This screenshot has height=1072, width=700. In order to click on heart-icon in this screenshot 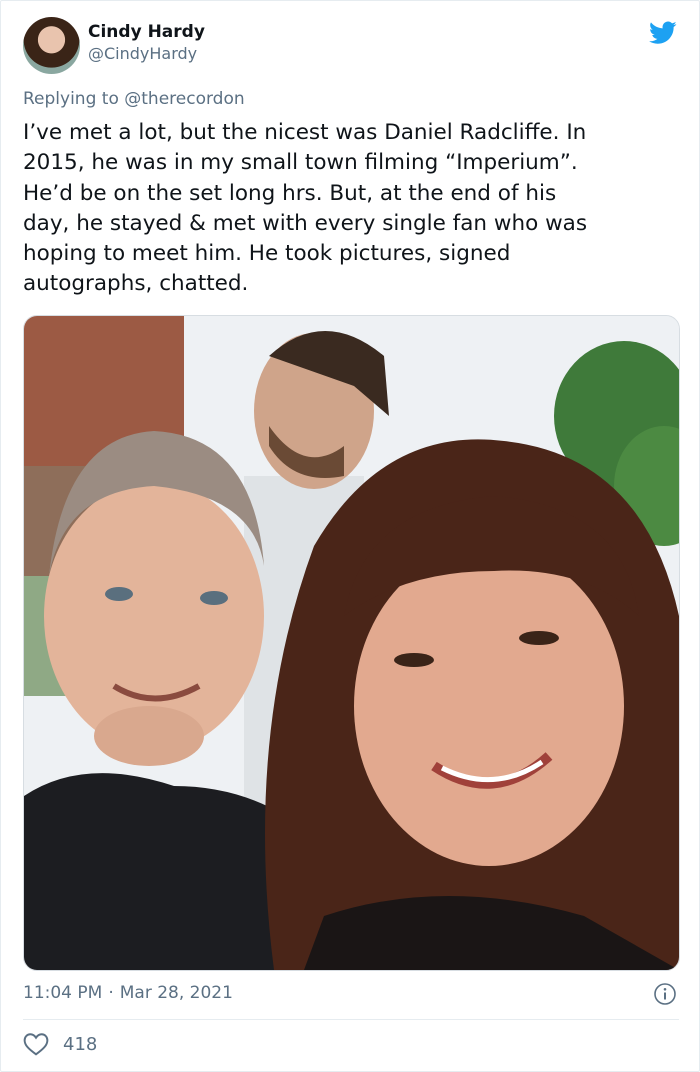, I will do `click(36, 1044)`.